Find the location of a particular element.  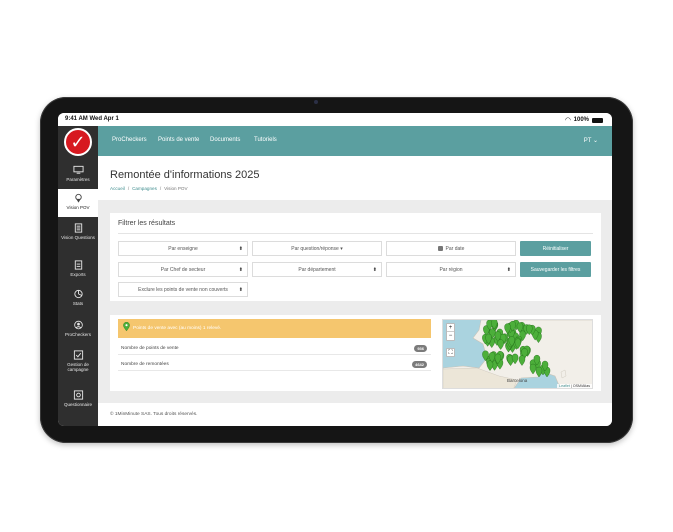

breadcrumb-accueil: Accueil is located at coordinates (117, 188).